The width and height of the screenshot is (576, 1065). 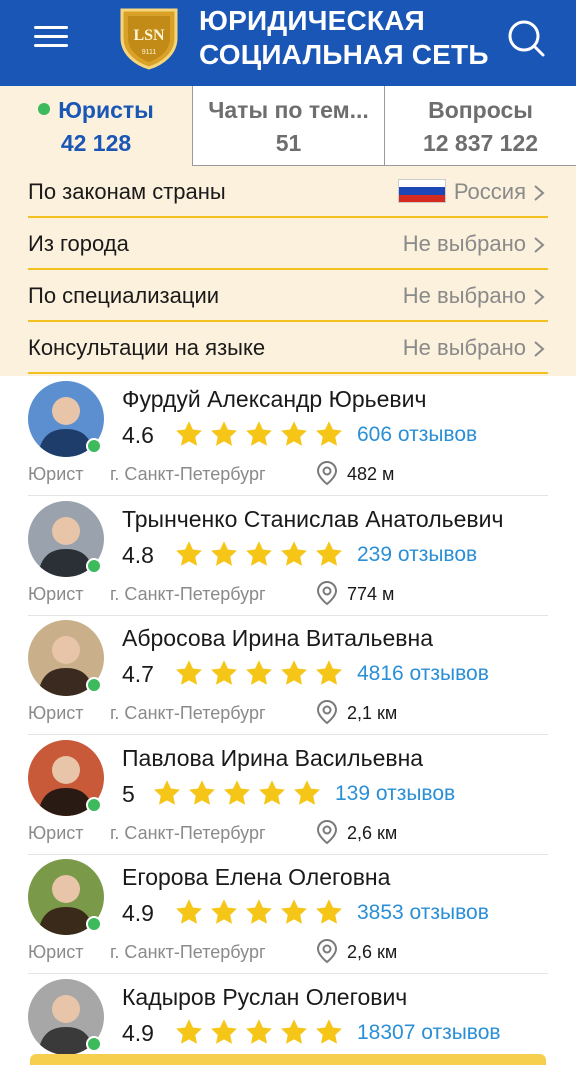 I want to click on filter-specialization-value: Не выбрано, so click(x=464, y=295).